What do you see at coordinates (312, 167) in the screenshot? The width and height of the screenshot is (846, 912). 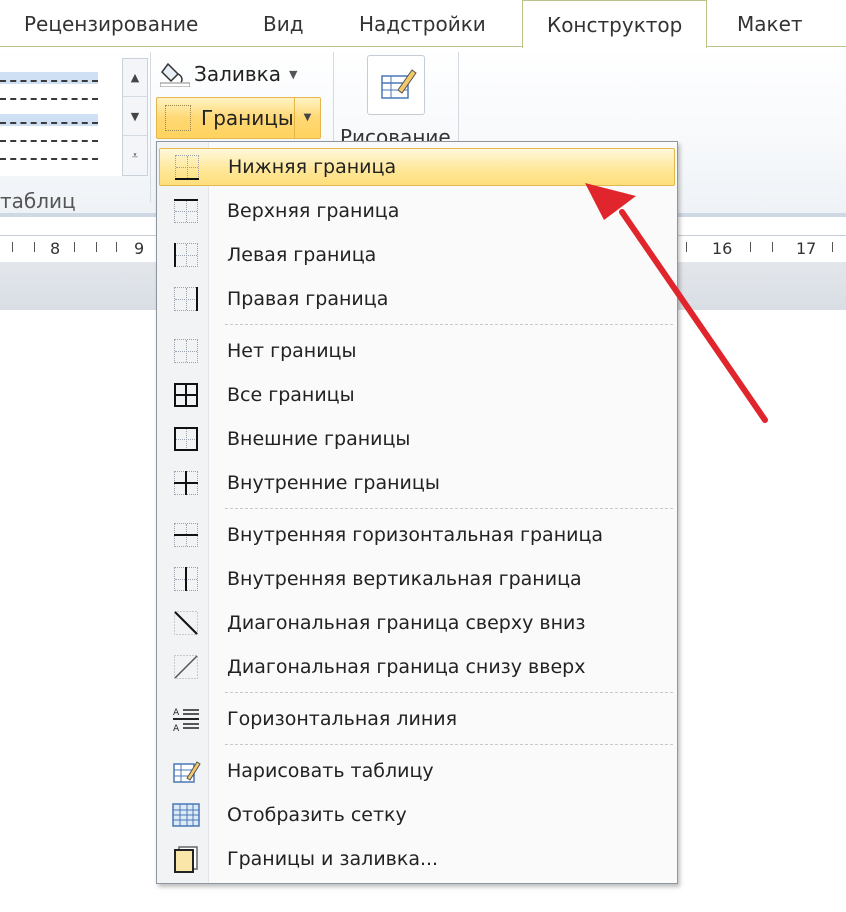 I see `menu-item-label: Нижняя граница` at bounding box center [312, 167].